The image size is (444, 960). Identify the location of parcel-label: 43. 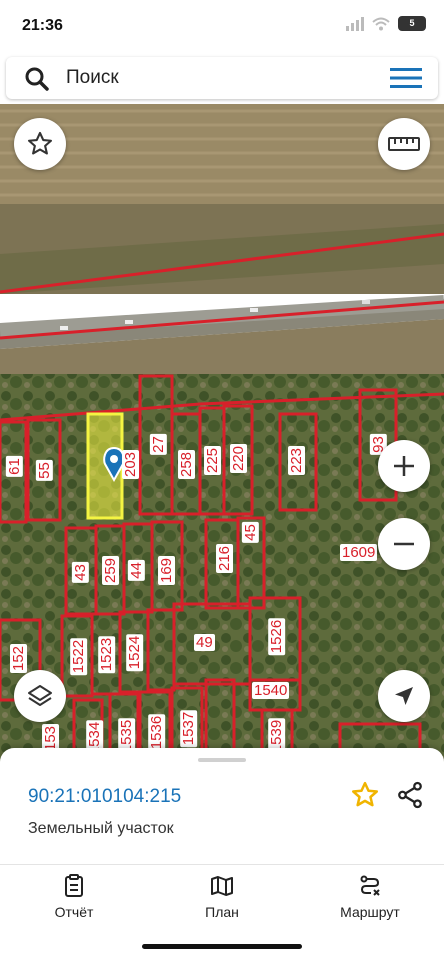
(80, 572).